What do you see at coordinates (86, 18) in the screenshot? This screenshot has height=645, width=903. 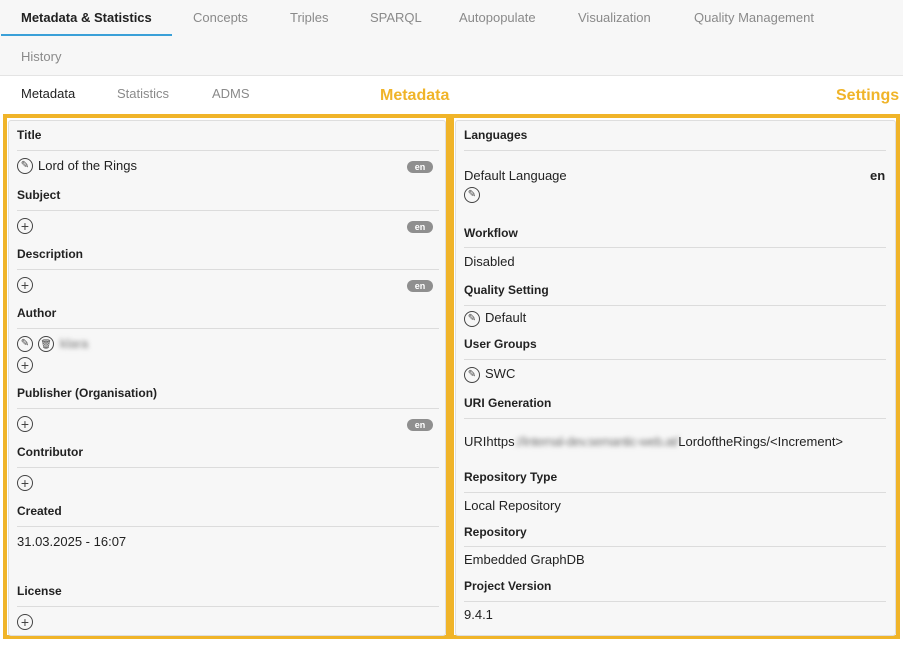 I see `tab-metadata-statistics: Metadata & Statistics` at bounding box center [86, 18].